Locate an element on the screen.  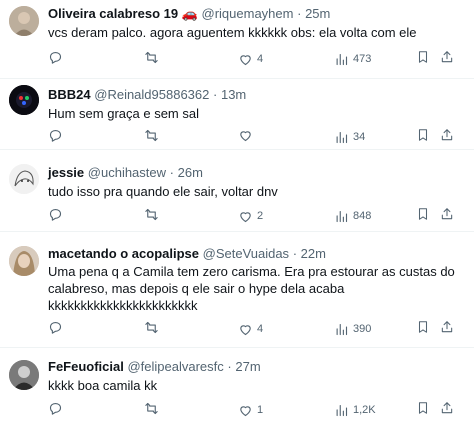
tweet-actions: 2 848 is located at coordinates (256, 216).